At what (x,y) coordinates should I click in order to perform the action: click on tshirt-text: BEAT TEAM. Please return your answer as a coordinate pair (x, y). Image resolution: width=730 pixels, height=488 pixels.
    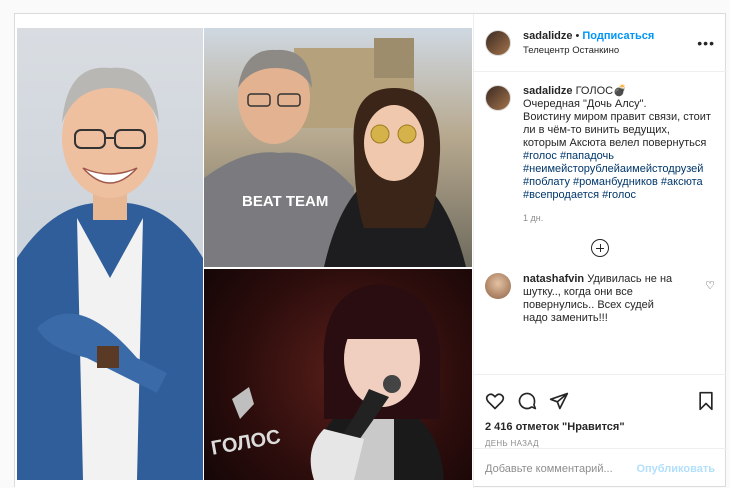
    Looking at the image, I should click on (285, 201).